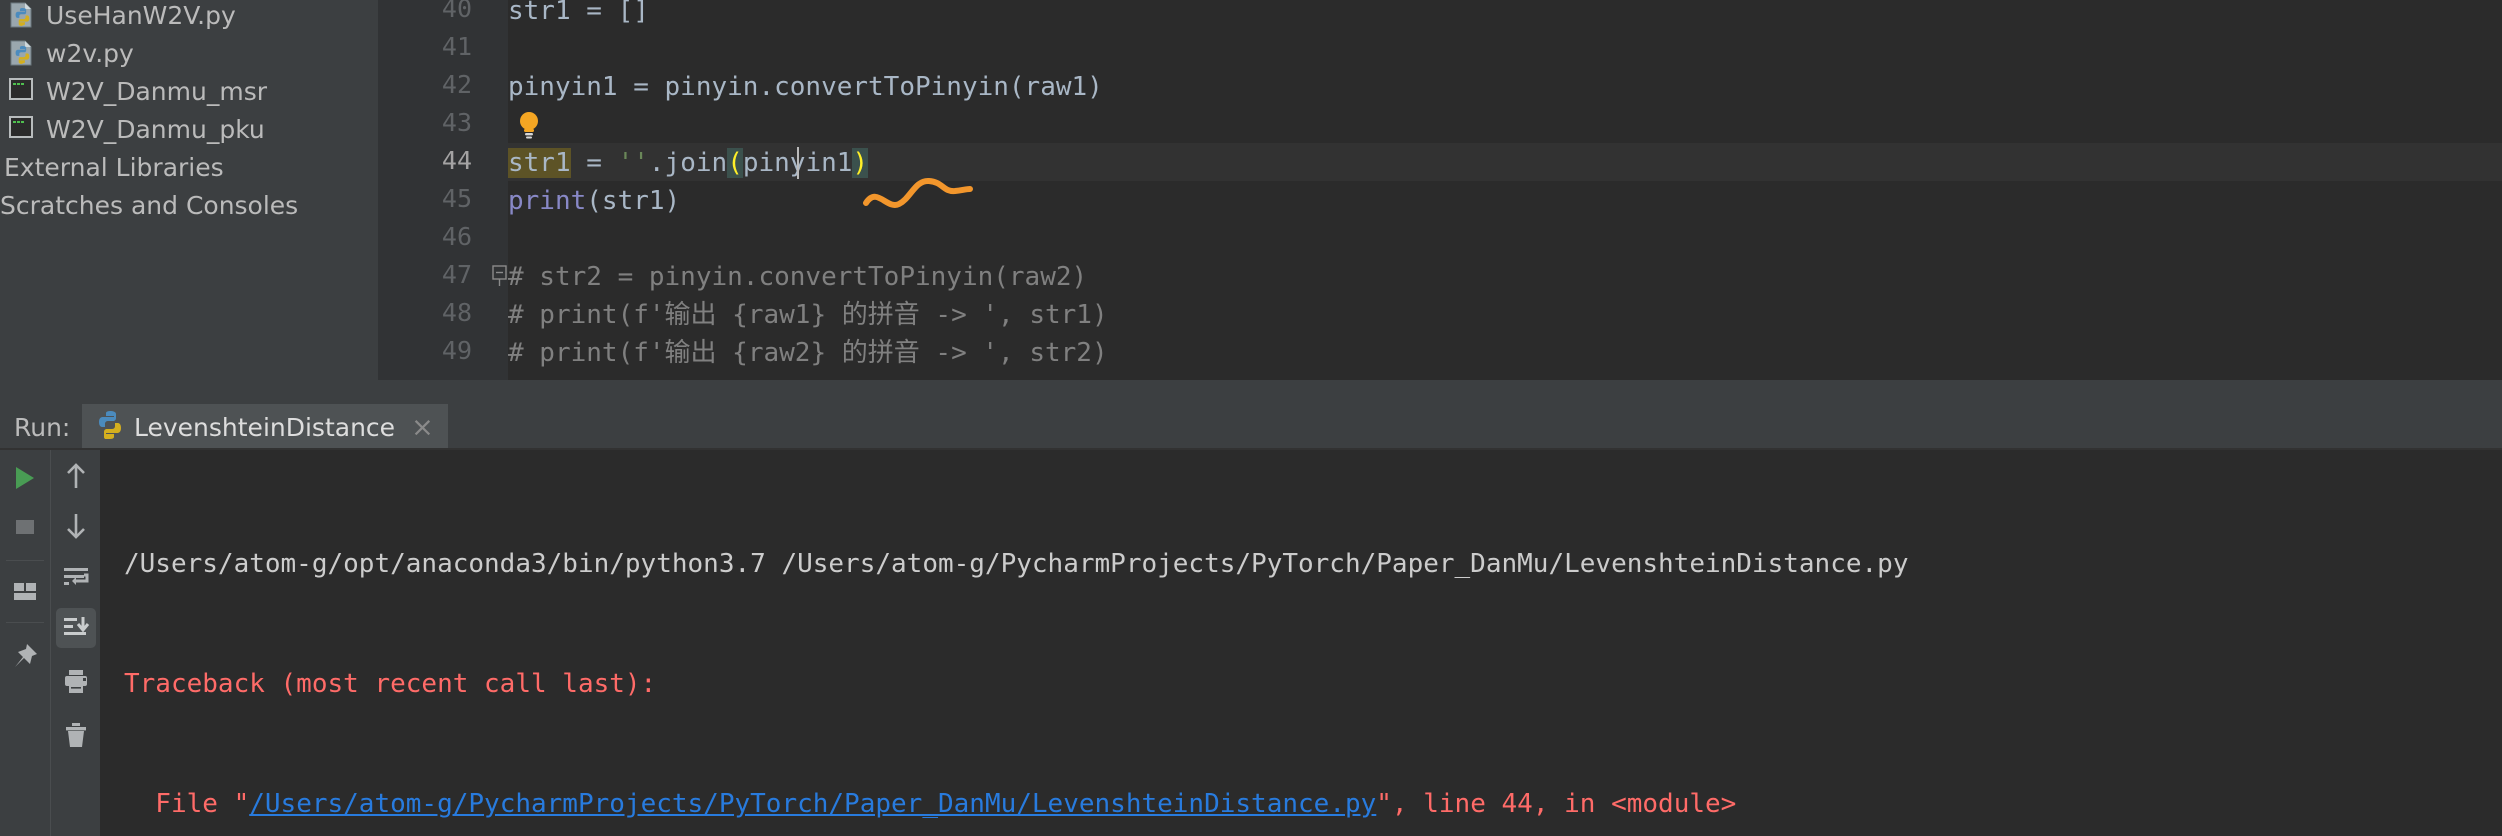  I want to click on line-number: 46, so click(456, 236).